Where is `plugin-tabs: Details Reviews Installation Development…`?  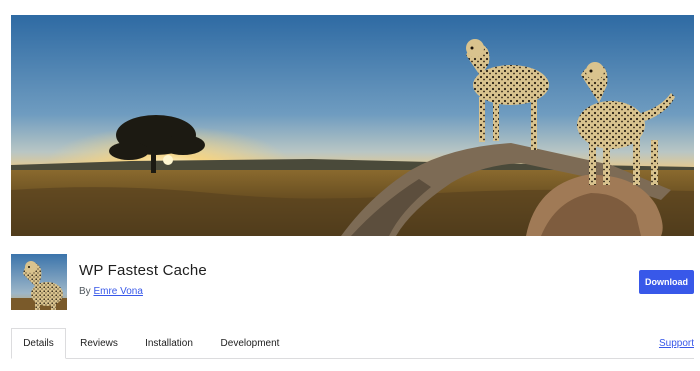
plugin-tabs: Details Reviews Installation Development… is located at coordinates (352, 343).